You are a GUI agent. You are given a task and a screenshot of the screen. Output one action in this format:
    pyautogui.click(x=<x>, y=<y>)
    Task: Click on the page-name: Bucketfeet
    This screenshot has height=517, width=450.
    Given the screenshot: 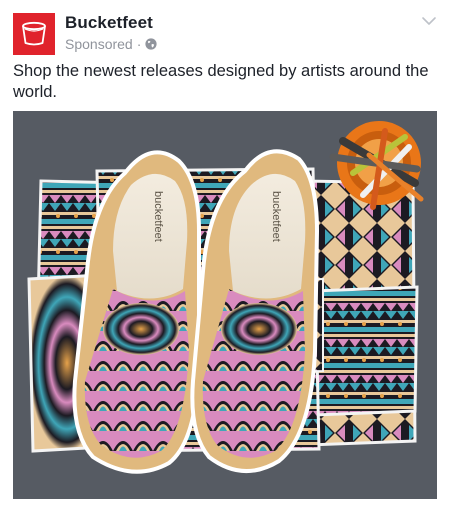 What is the action you would take?
    pyautogui.click(x=109, y=23)
    